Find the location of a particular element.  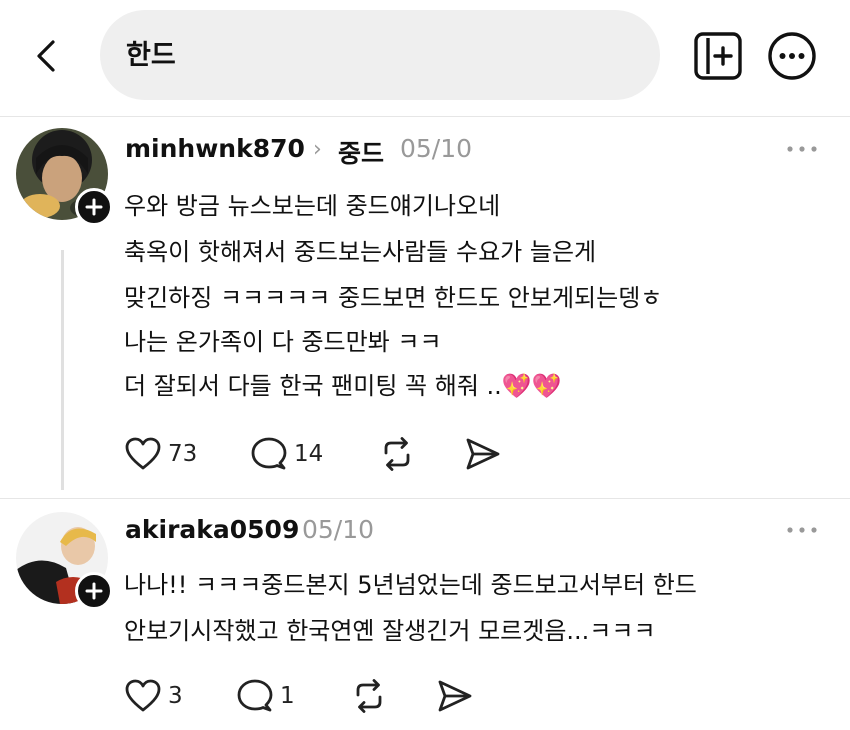

post-text-line: 안보기시작했고 한국연옌 잘생긴거 모르겟음...ㅋㅋㅋ is located at coordinates (390, 631).